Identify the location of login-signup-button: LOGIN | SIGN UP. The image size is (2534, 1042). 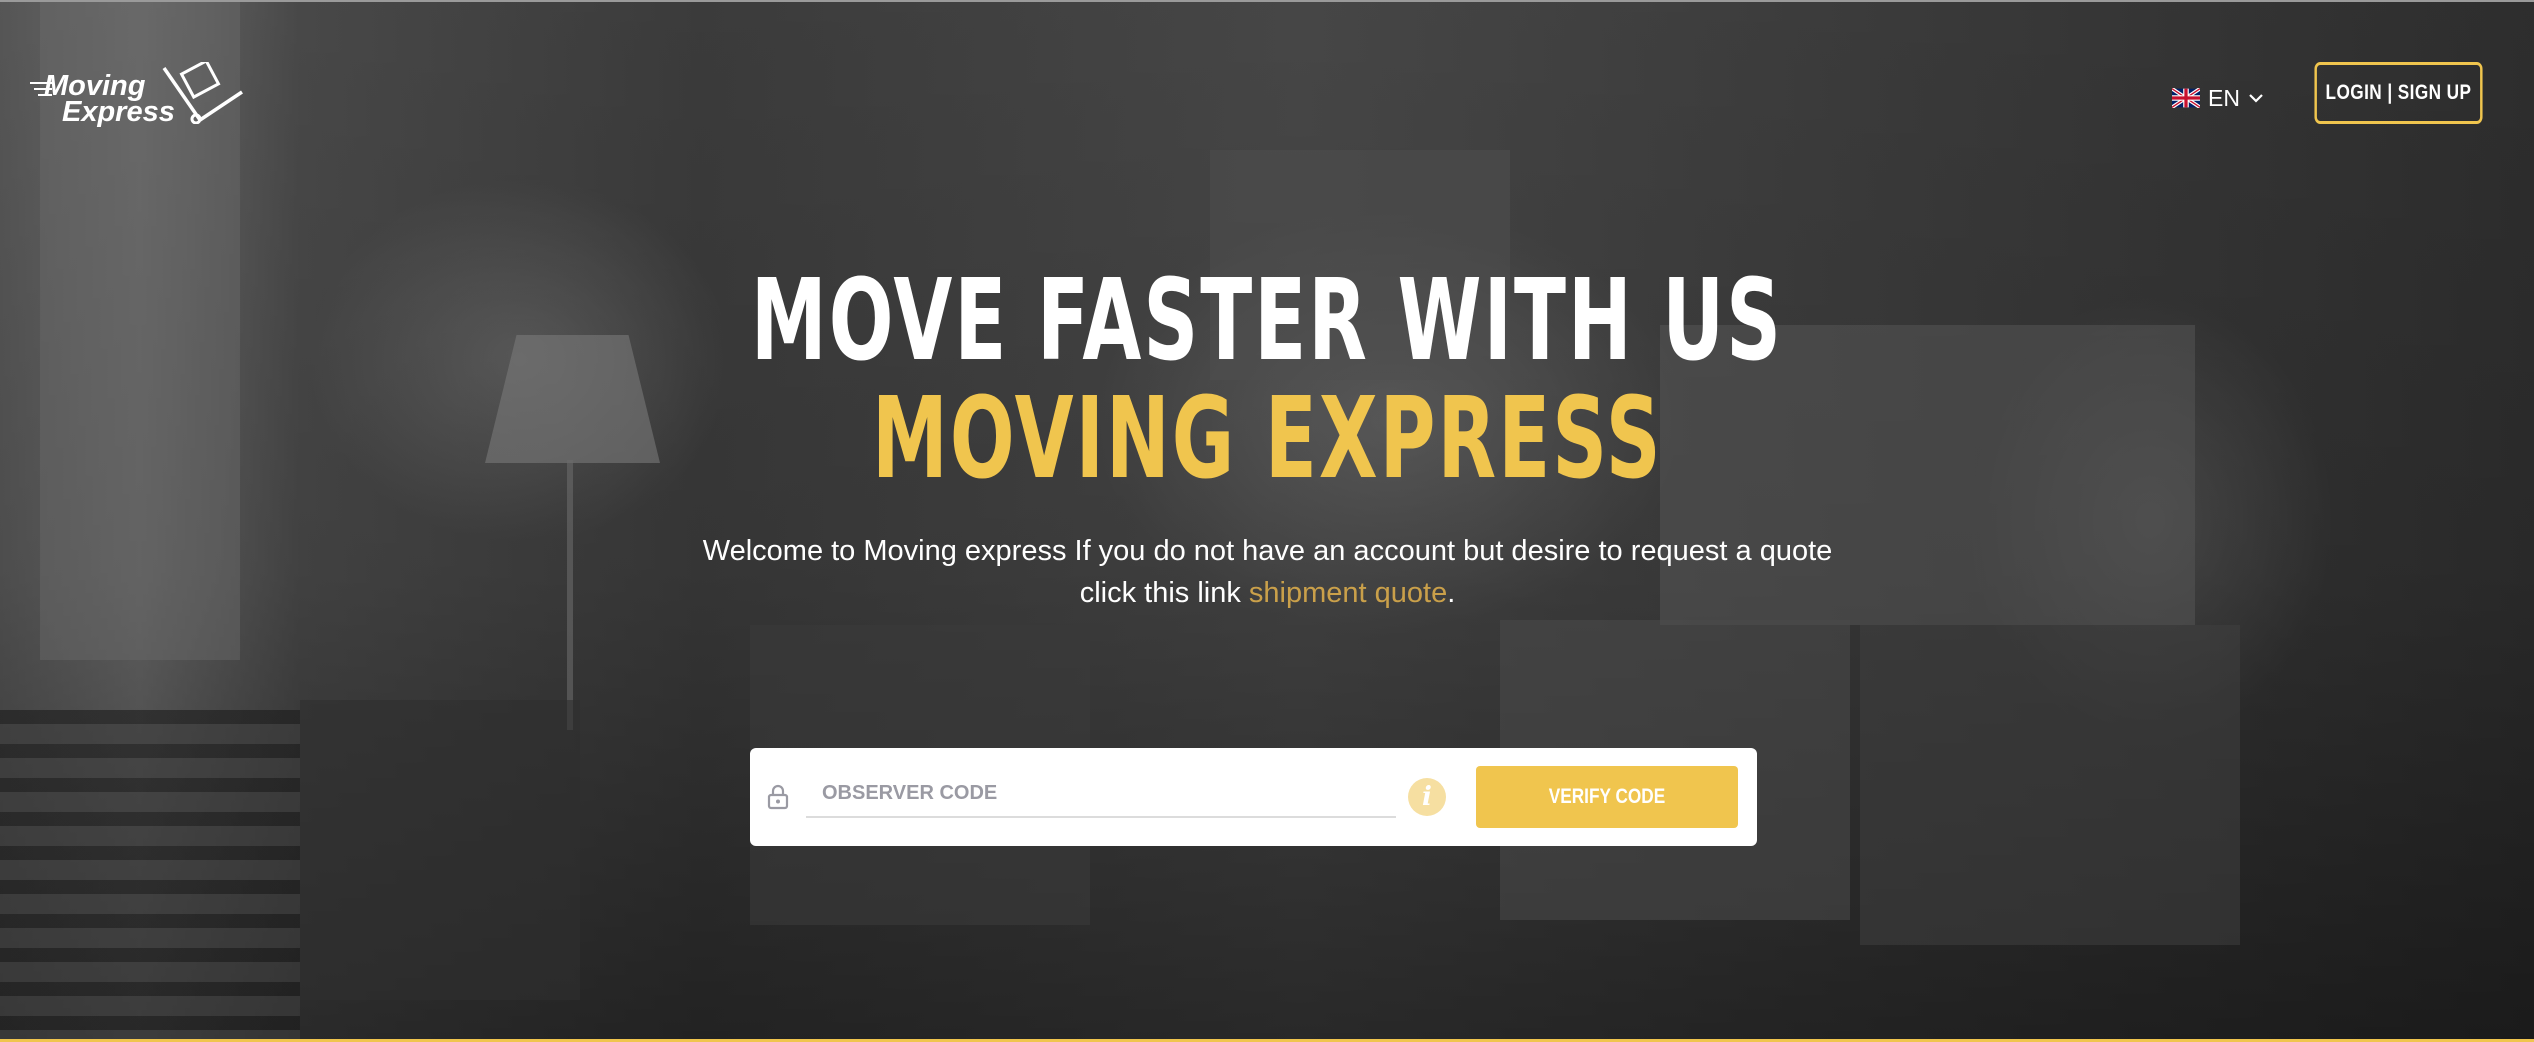
(2398, 93).